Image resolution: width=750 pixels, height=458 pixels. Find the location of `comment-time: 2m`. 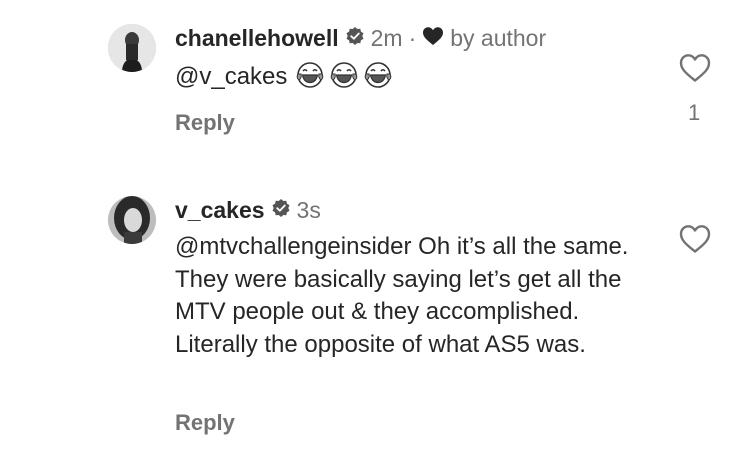

comment-time: 2m is located at coordinates (386, 38).